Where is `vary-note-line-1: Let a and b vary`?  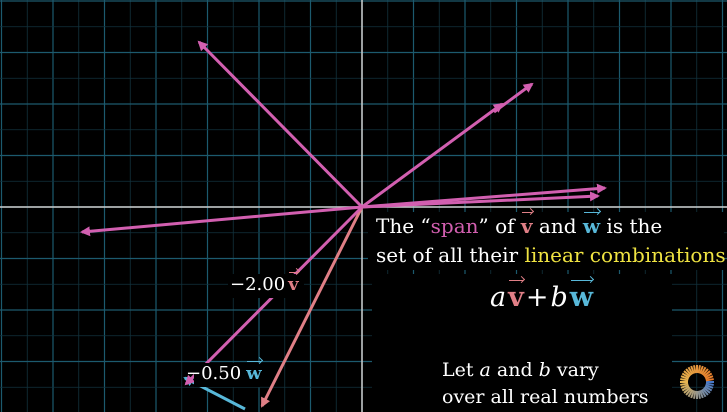
vary-note-line-1: Let a and b vary is located at coordinates (520, 370).